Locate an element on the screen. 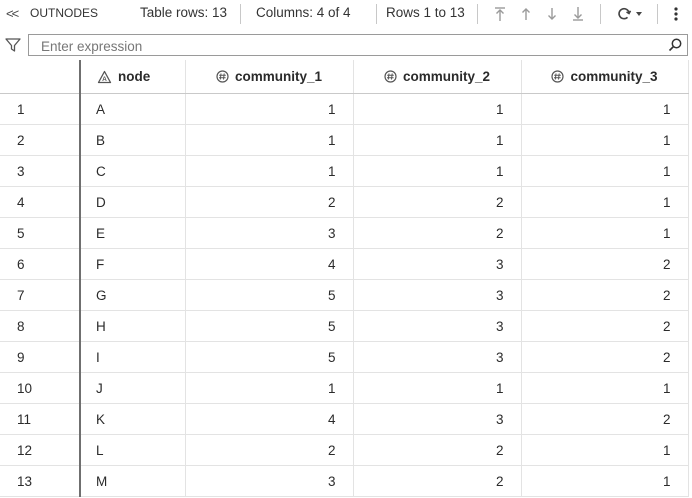 Image resolution: width=692 pixels, height=498 pixels. column-header-community-1: community_1 is located at coordinates (269, 77).